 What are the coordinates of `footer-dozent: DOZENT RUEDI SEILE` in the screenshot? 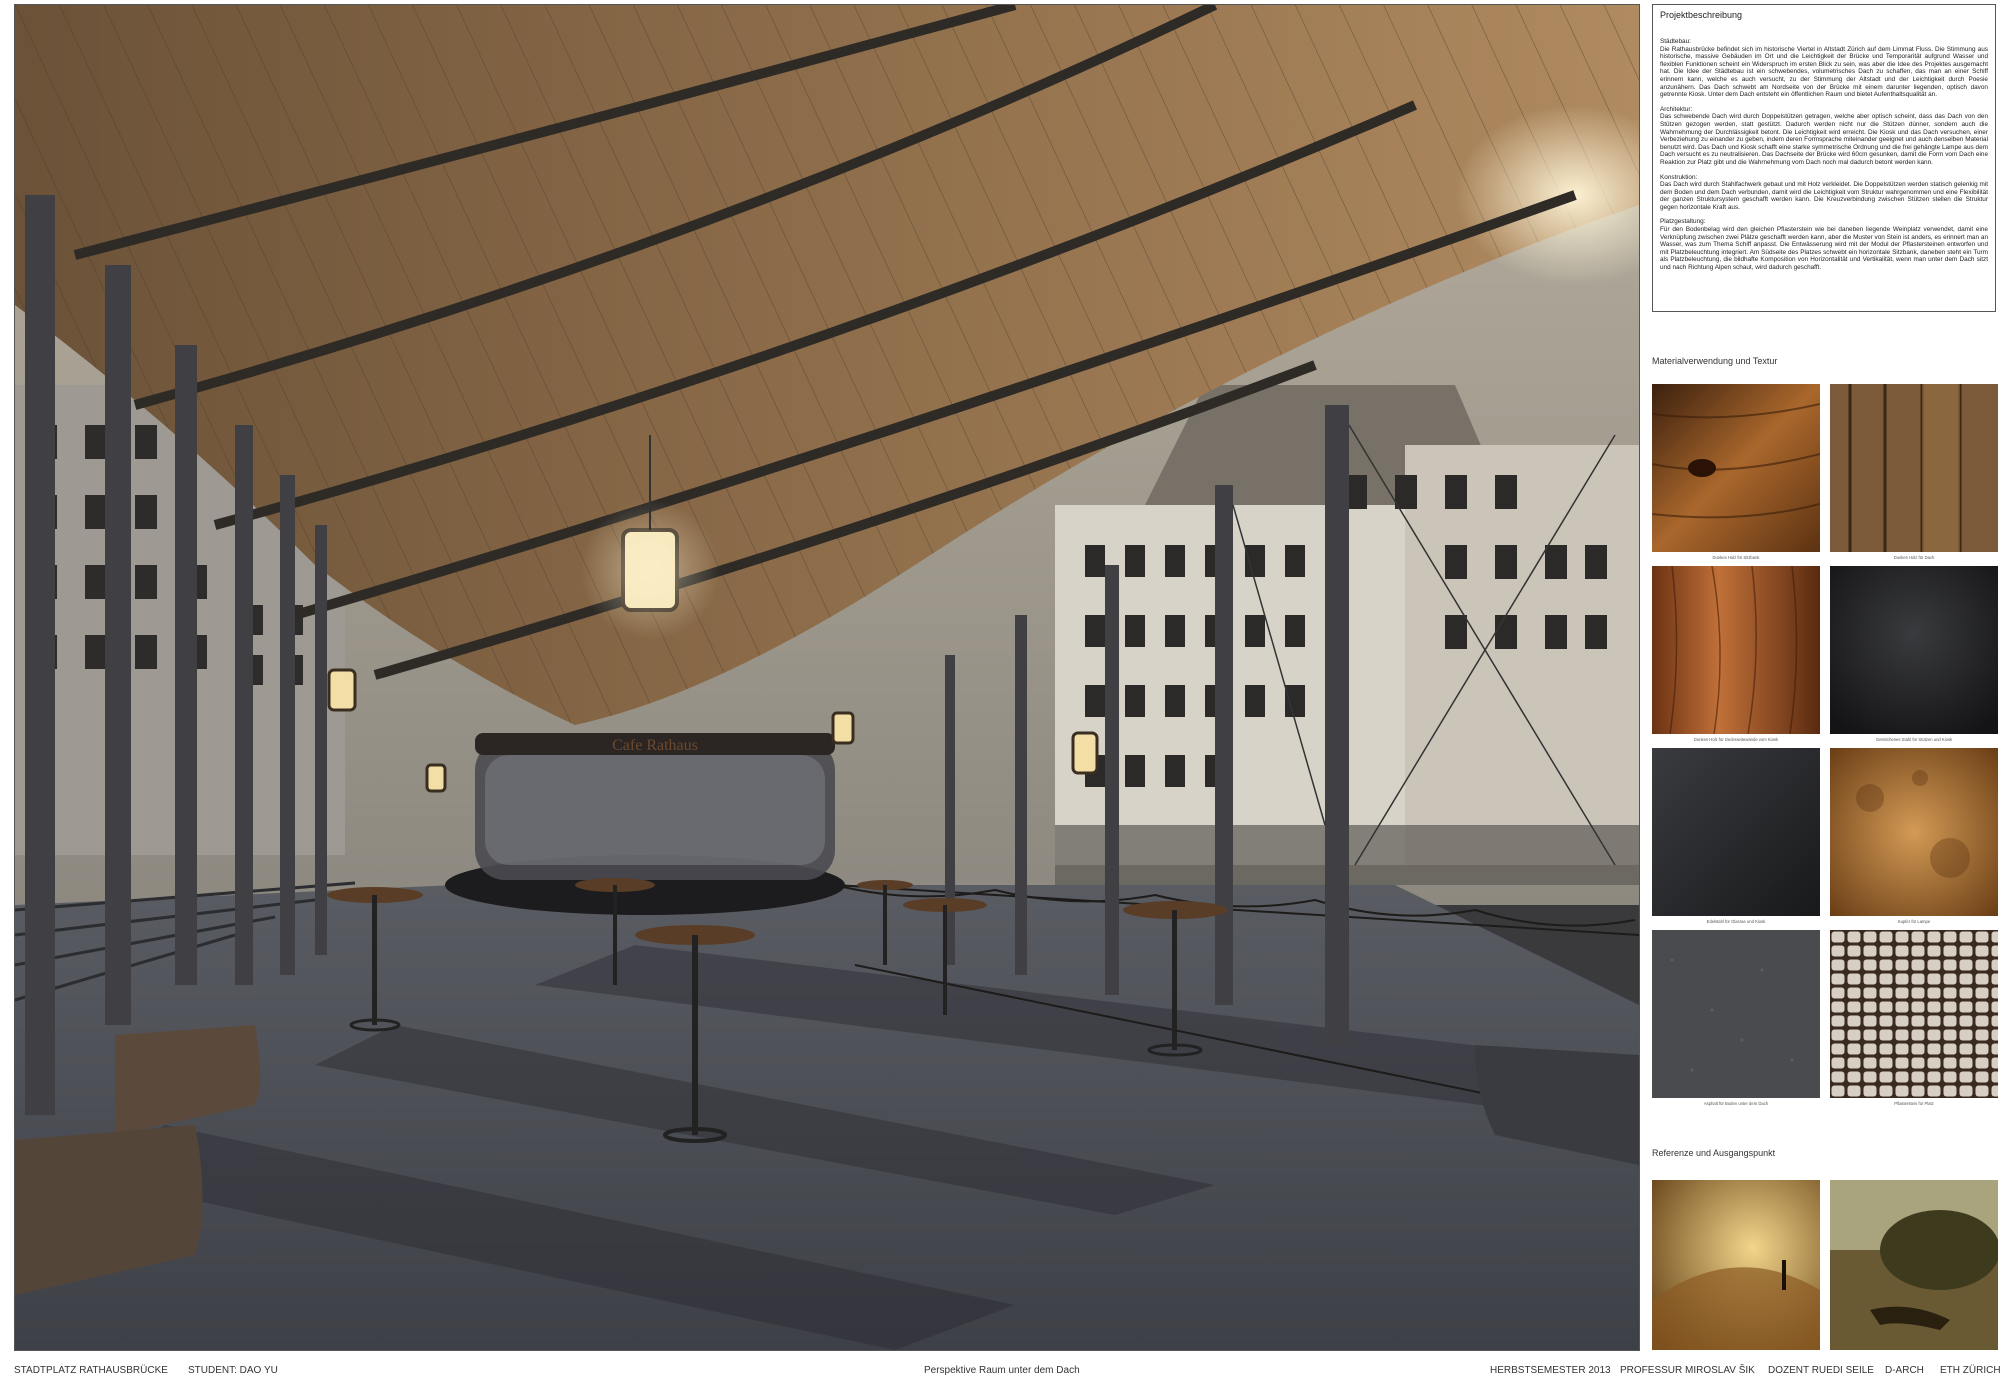 It's located at (1821, 1370).